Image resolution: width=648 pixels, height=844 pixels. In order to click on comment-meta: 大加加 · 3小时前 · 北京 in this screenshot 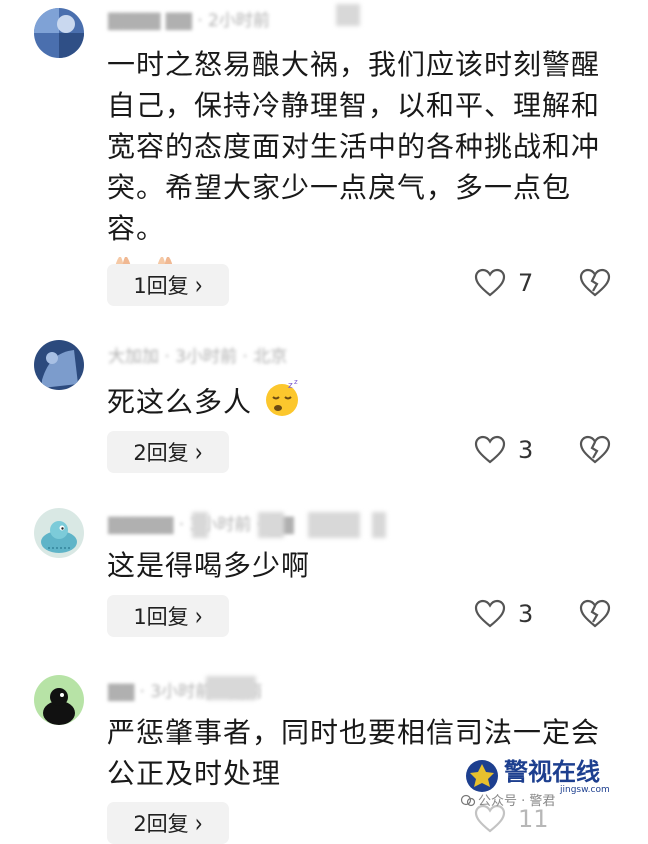, I will do `click(198, 357)`.